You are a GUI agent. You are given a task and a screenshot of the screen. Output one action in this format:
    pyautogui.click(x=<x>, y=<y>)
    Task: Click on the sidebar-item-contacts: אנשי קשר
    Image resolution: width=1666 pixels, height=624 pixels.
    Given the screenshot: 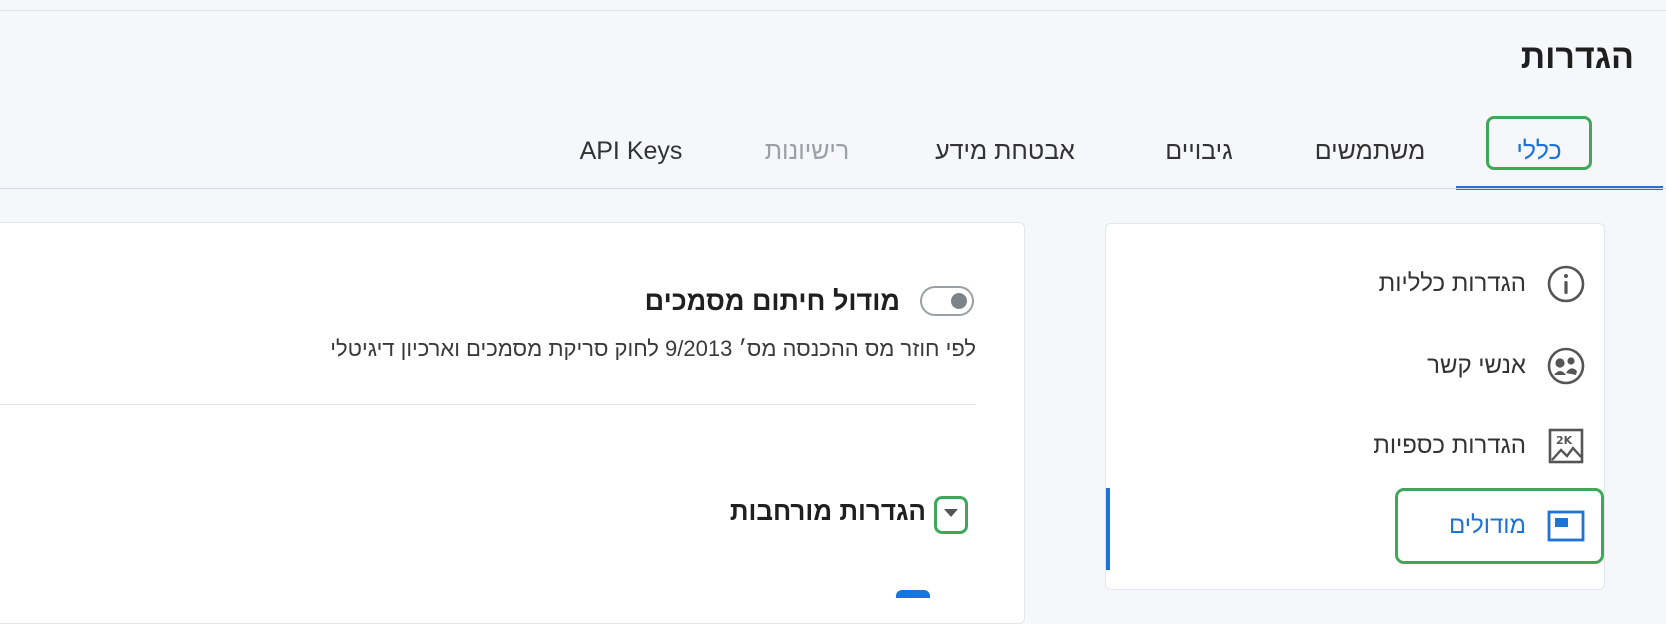 What is the action you would take?
    pyautogui.click(x=1355, y=366)
    